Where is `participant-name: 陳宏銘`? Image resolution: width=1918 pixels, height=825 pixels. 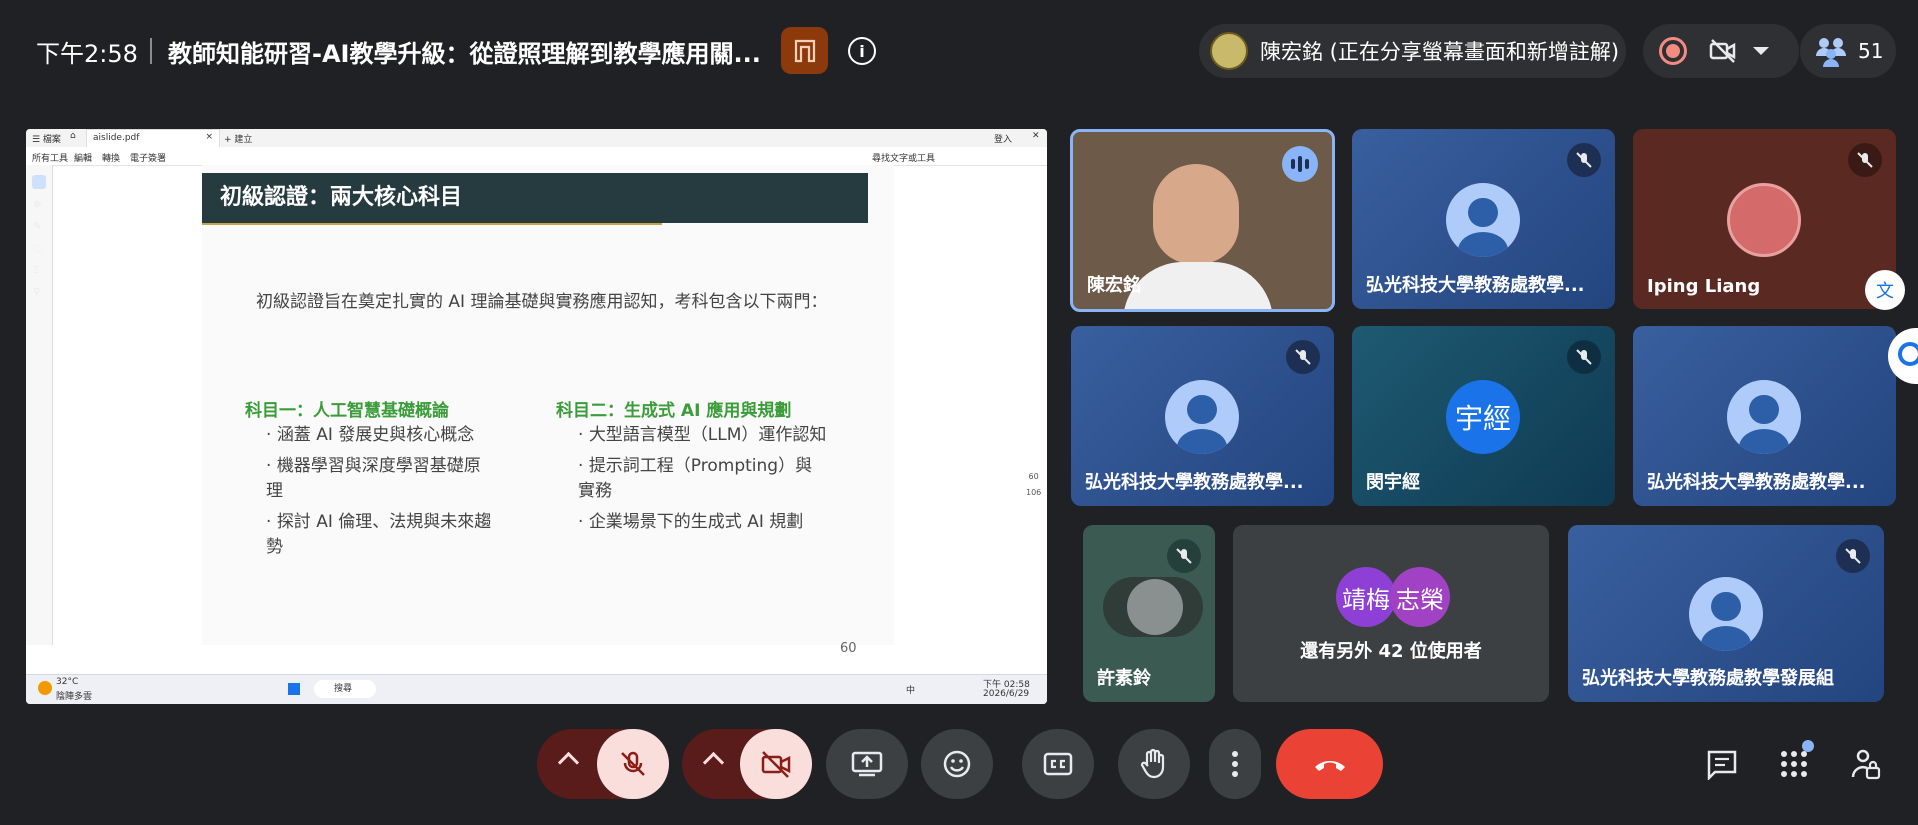 participant-name: 陳宏銘 is located at coordinates (1114, 285).